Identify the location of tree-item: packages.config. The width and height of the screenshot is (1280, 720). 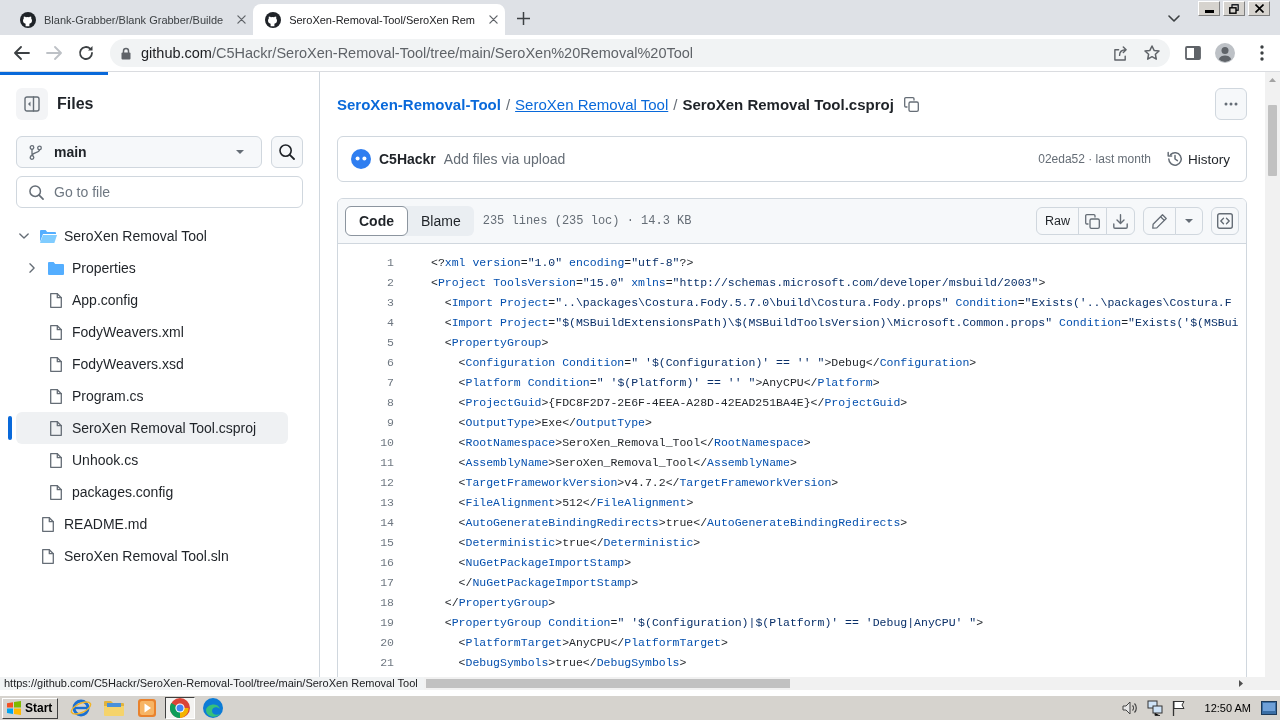
(152, 492).